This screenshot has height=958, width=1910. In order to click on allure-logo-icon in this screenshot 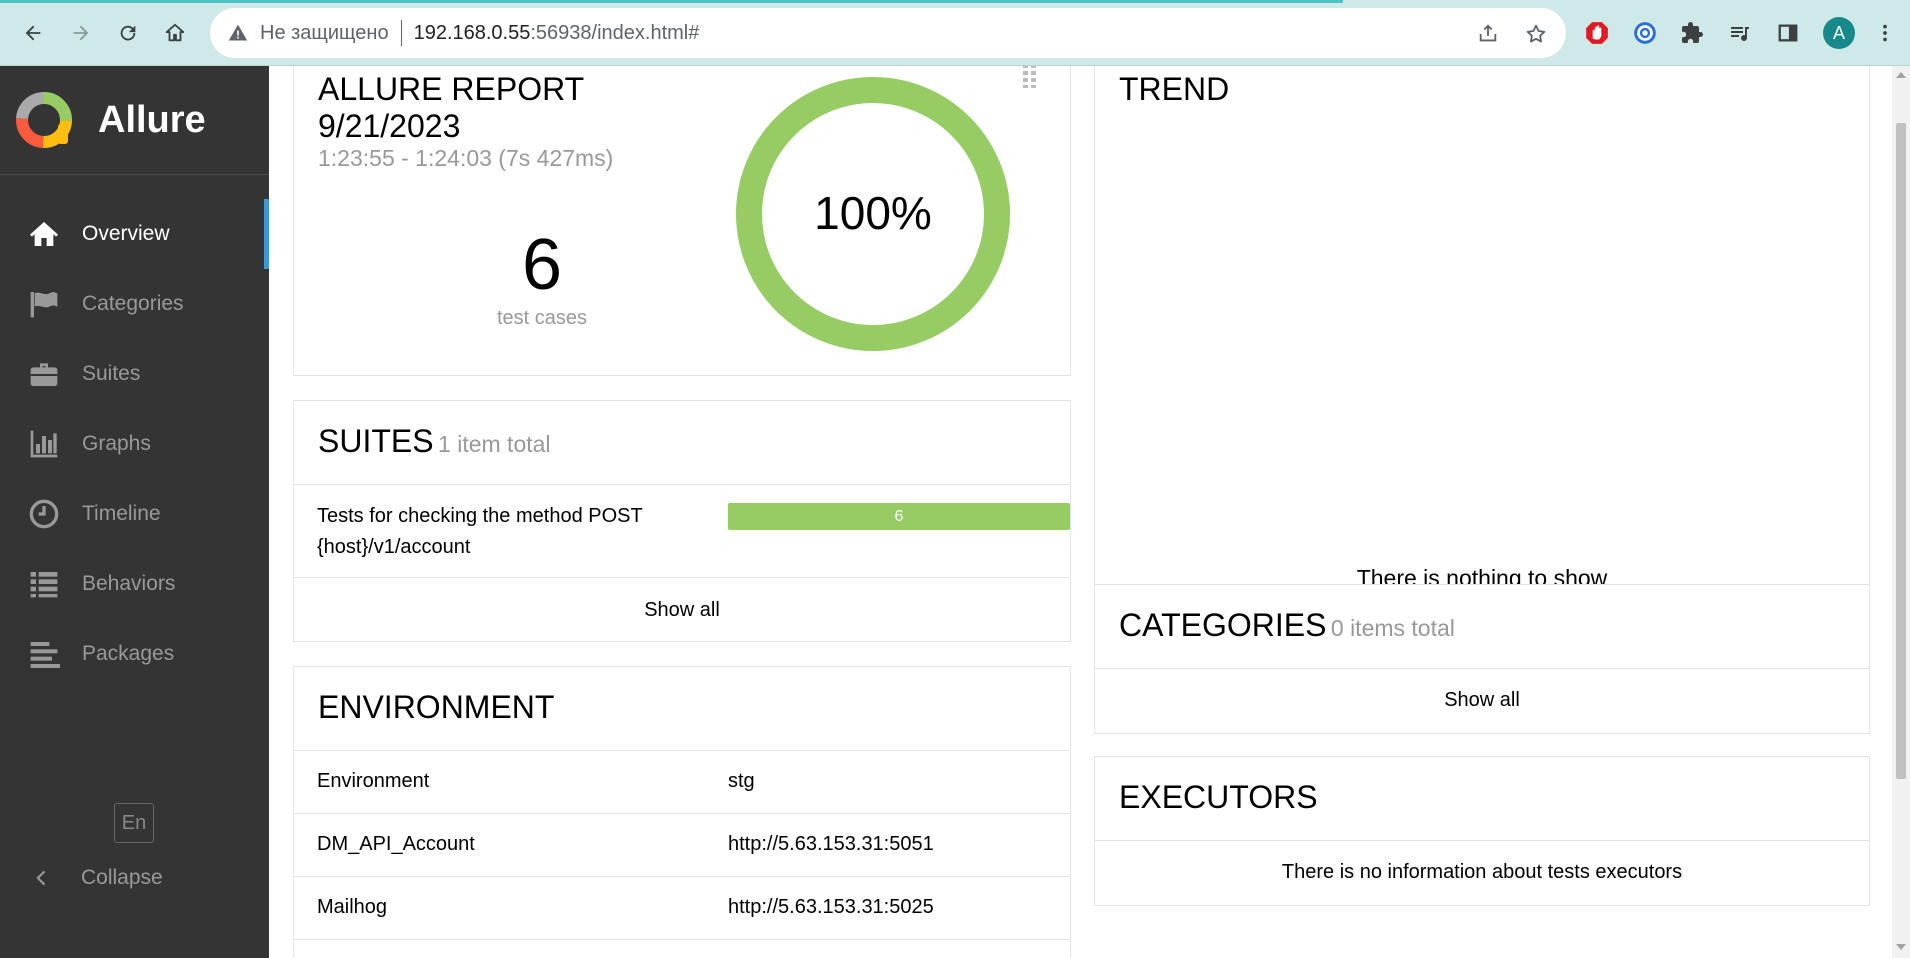, I will do `click(44, 120)`.